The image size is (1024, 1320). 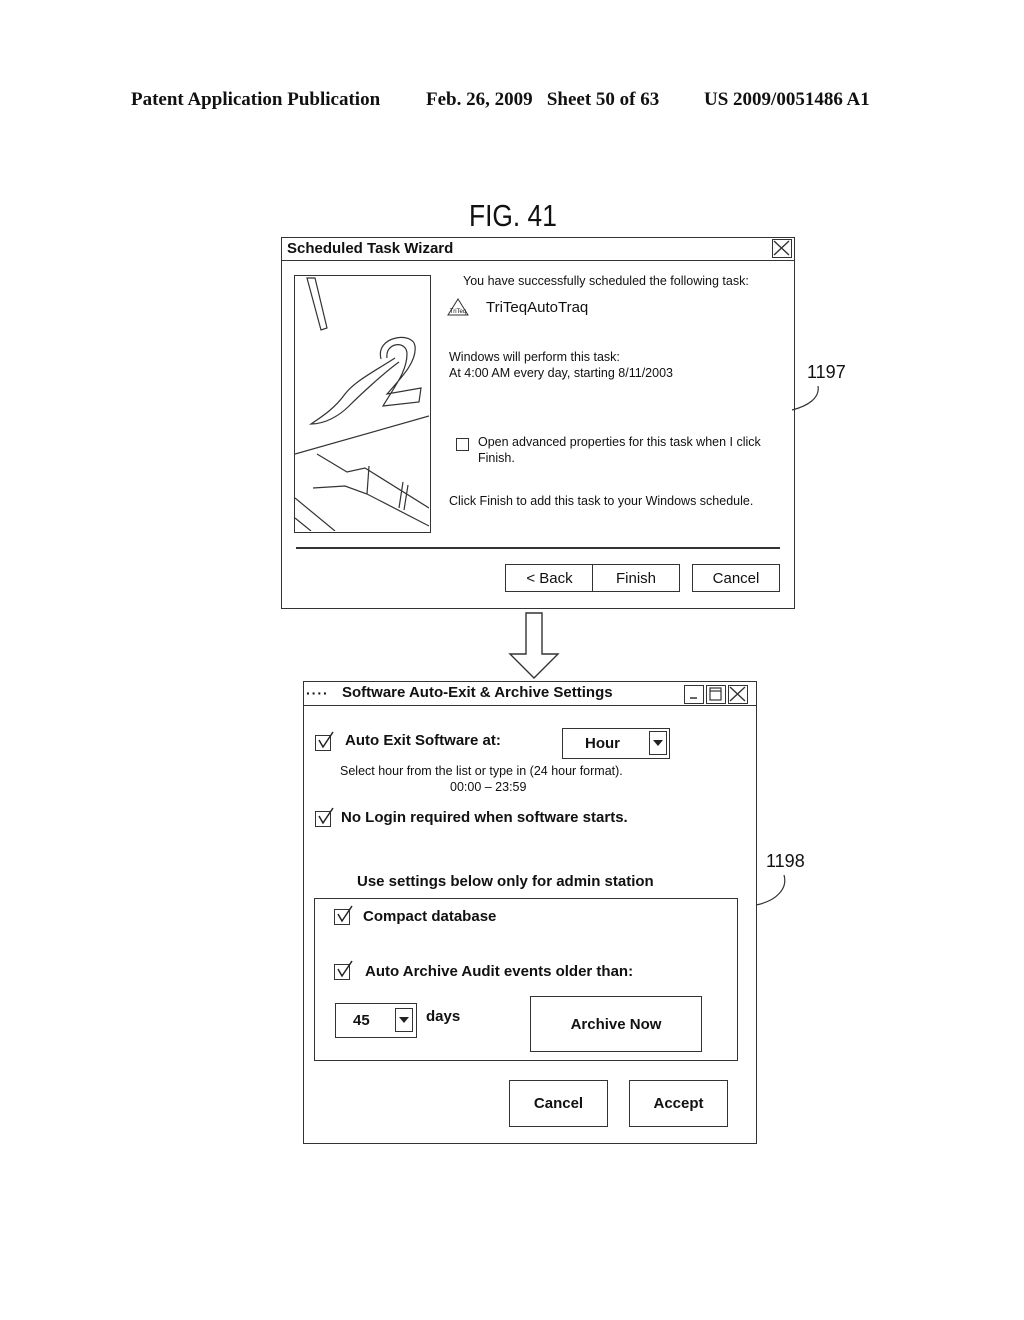 What do you see at coordinates (678, 1103) in the screenshot?
I see `accept-button: Accept` at bounding box center [678, 1103].